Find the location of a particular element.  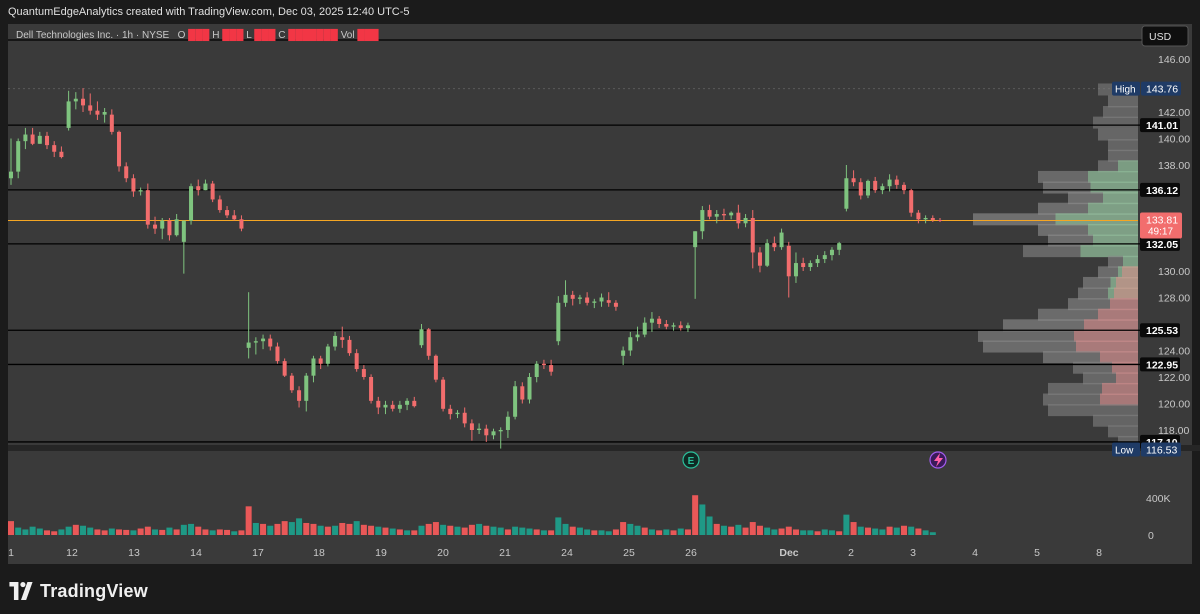

time-tick: 5 is located at coordinates (1037, 553).